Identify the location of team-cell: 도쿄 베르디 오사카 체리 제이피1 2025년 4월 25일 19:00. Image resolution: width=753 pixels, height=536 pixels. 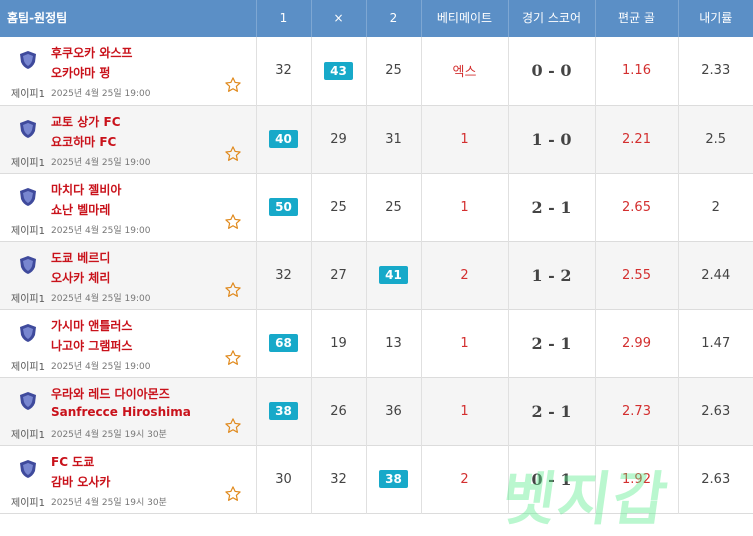
(128, 275).